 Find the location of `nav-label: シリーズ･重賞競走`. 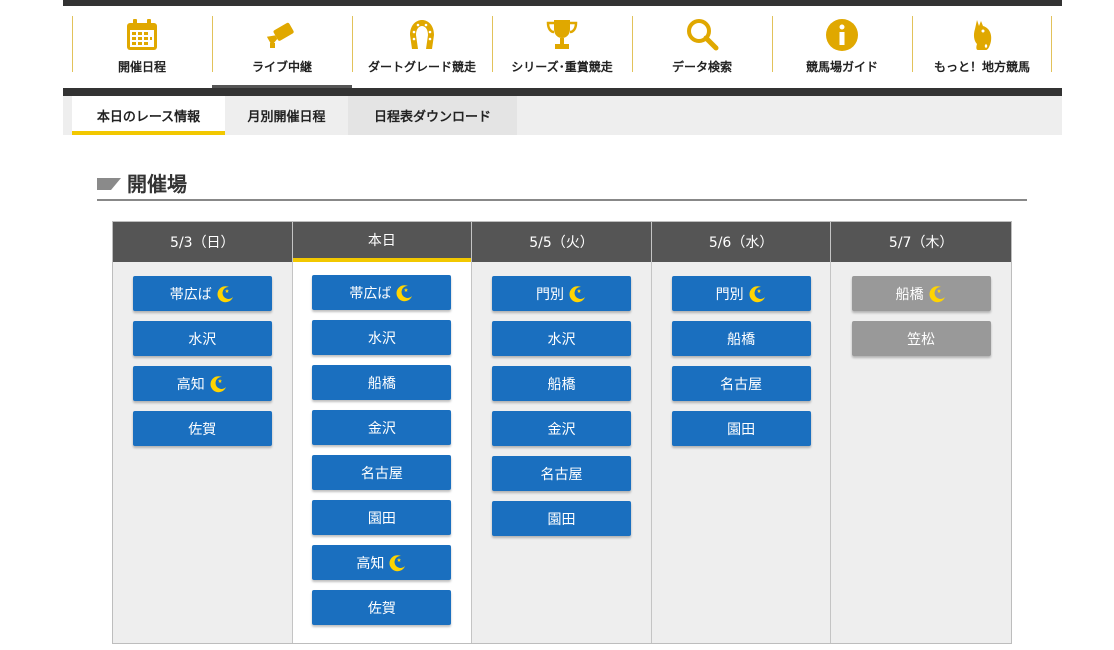

nav-label: シリーズ･重賞競走 is located at coordinates (562, 67).